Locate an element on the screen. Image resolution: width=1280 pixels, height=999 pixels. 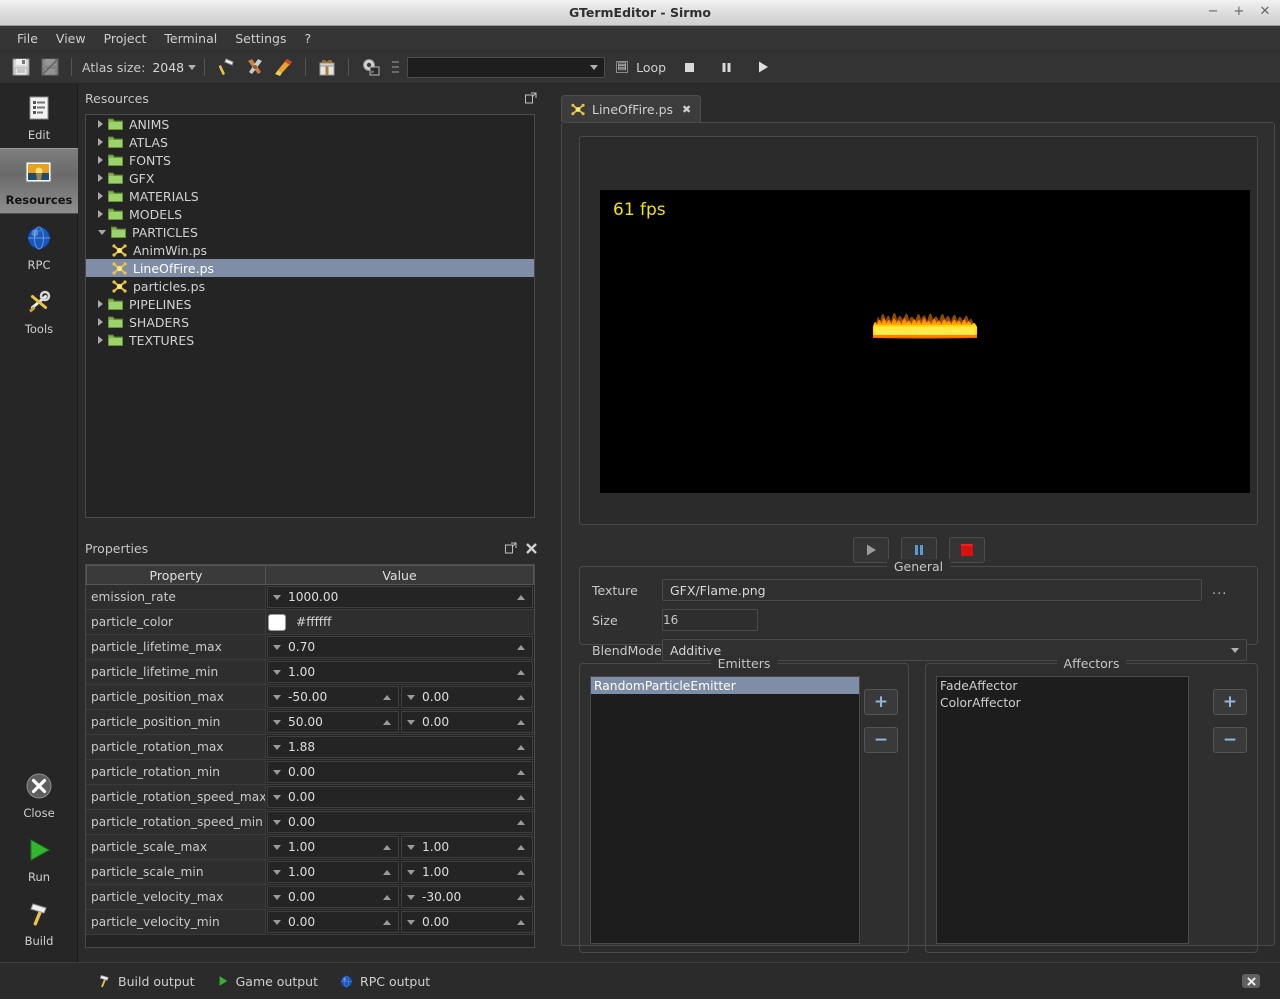
size-spinbox: 16 is located at coordinates (710, 620).